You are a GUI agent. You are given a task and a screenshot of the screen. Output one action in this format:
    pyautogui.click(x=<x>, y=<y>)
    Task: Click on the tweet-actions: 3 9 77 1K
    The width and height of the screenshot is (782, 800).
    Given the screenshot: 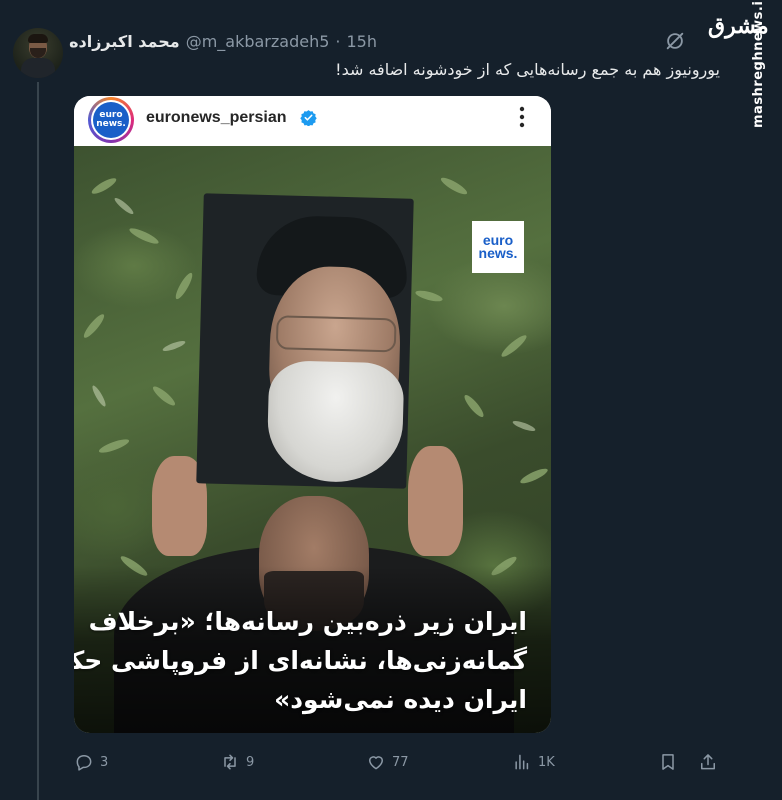 What is the action you would take?
    pyautogui.click(x=404, y=762)
    